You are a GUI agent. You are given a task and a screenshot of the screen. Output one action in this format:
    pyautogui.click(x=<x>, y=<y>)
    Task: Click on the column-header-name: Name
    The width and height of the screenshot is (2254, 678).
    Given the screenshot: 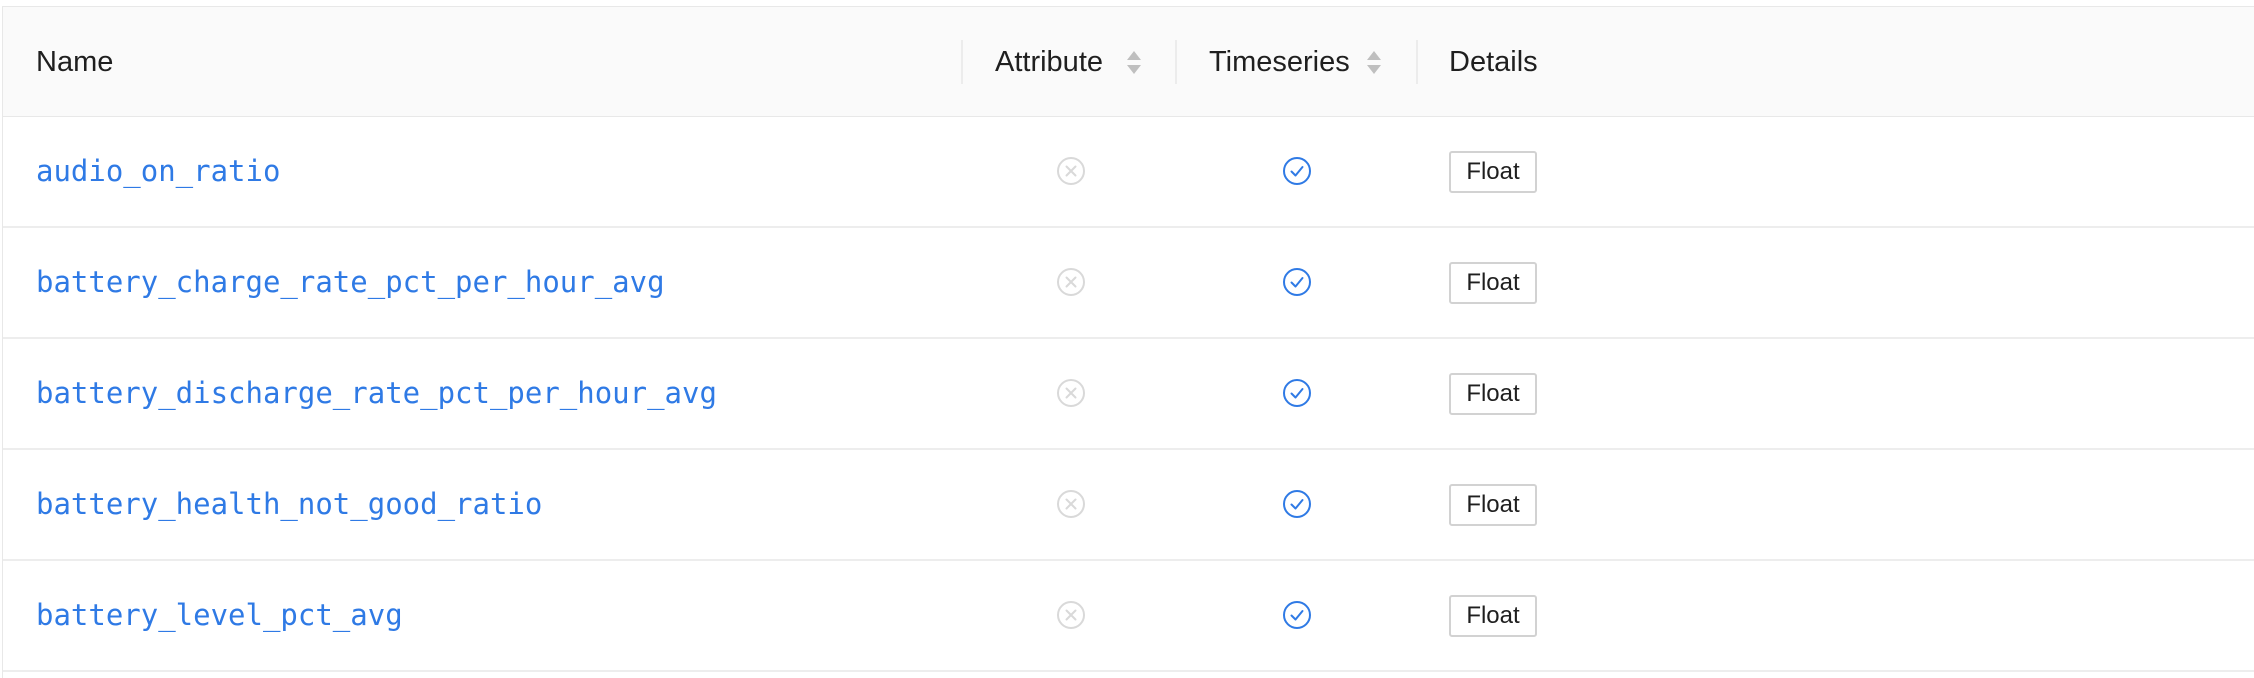 What is the action you would take?
    pyautogui.click(x=75, y=62)
    